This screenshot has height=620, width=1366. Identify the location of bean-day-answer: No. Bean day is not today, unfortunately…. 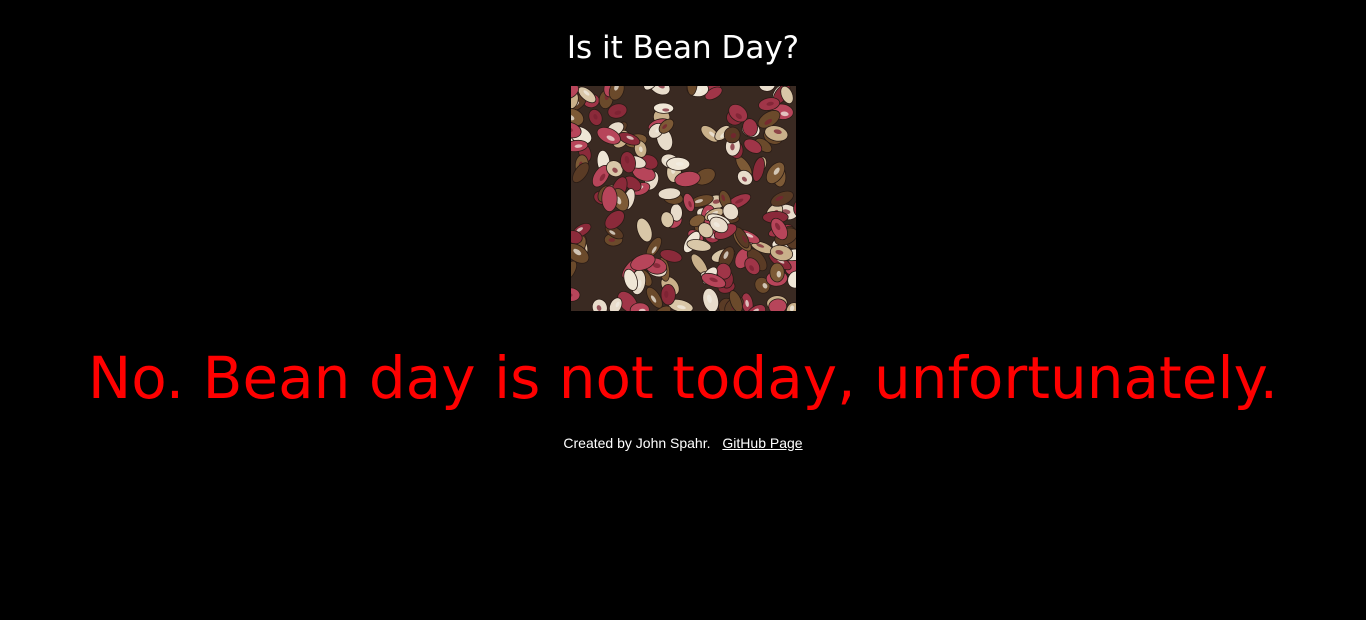
(683, 378).